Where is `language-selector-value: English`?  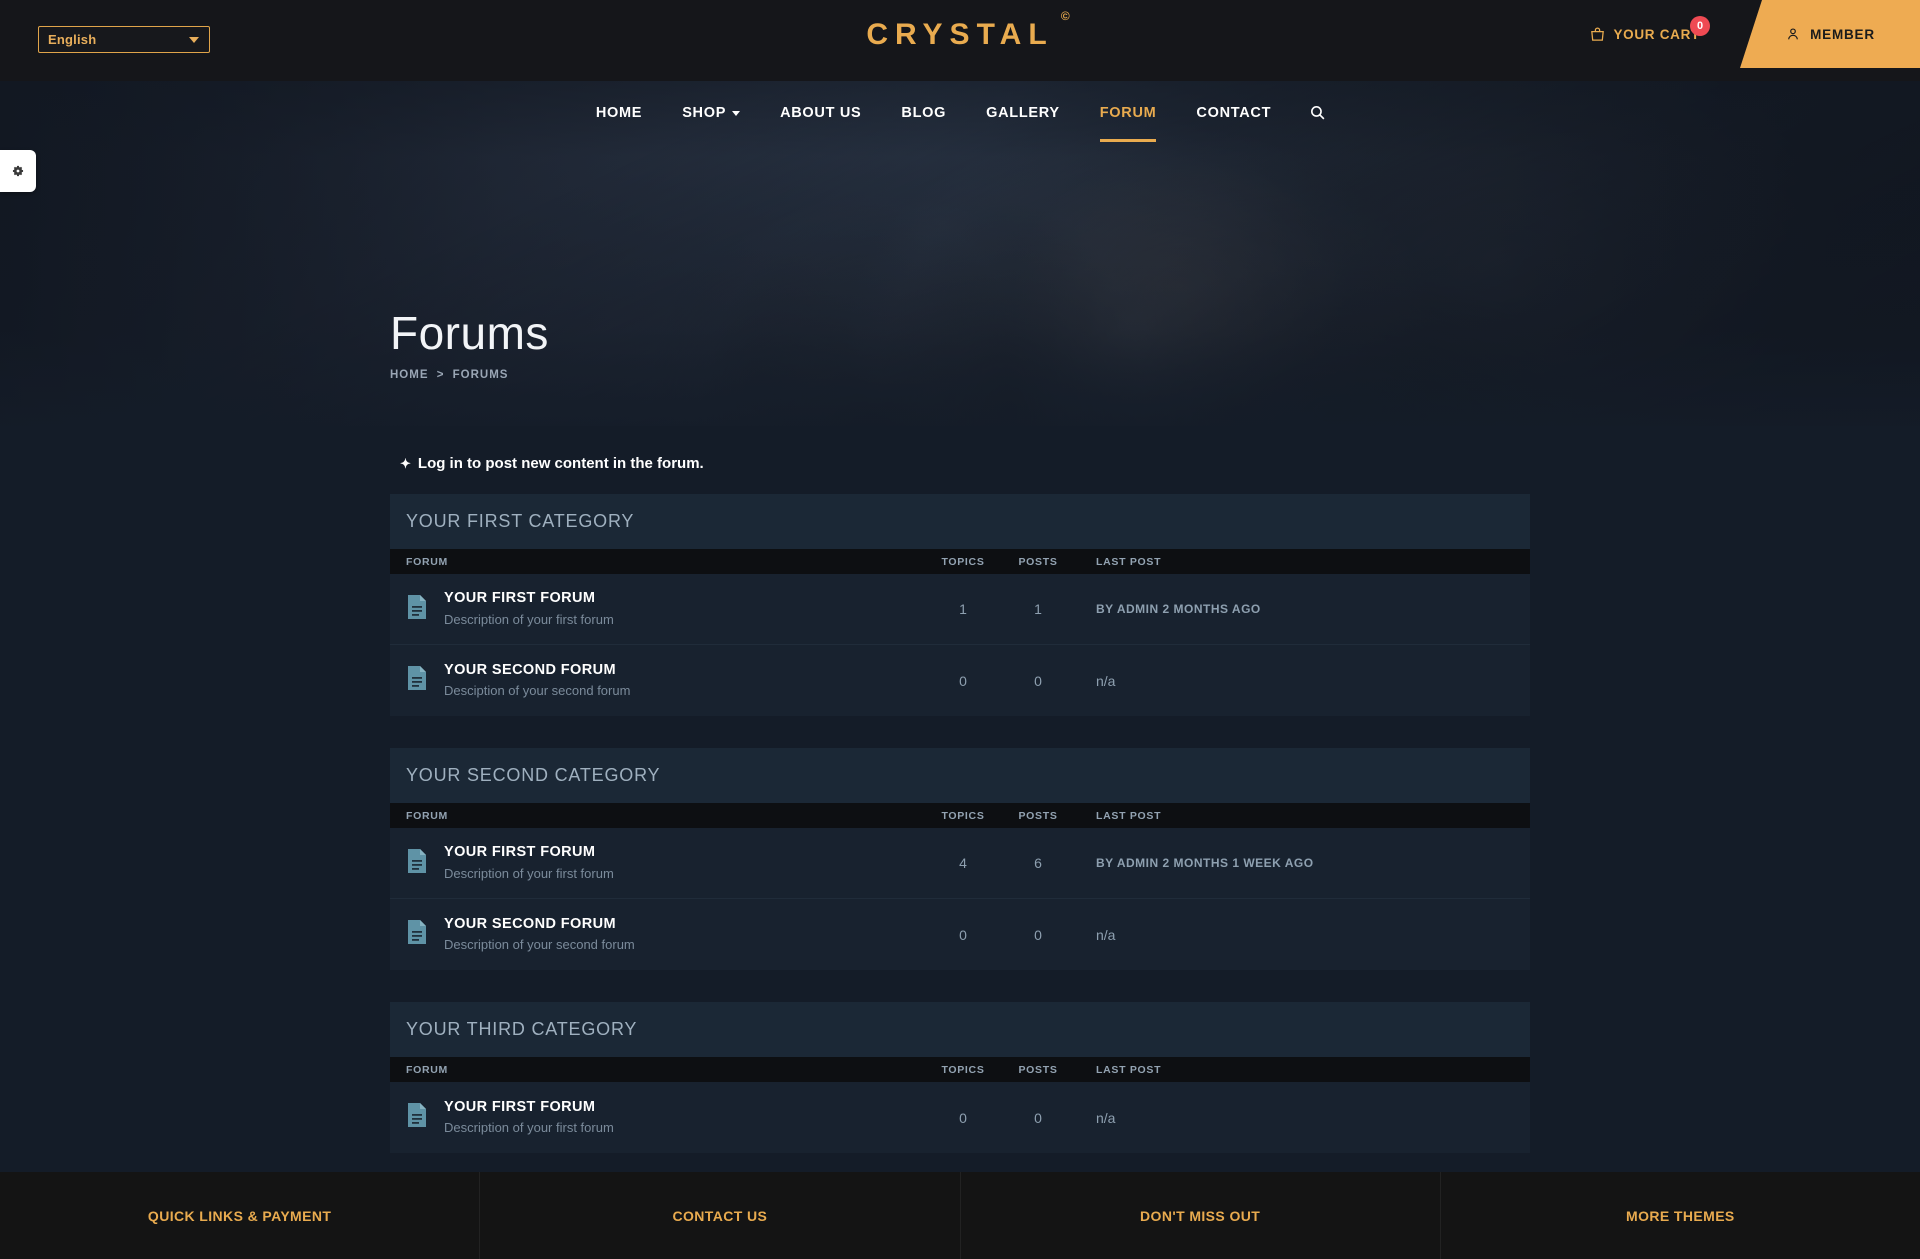
language-selector-value: English is located at coordinates (72, 39).